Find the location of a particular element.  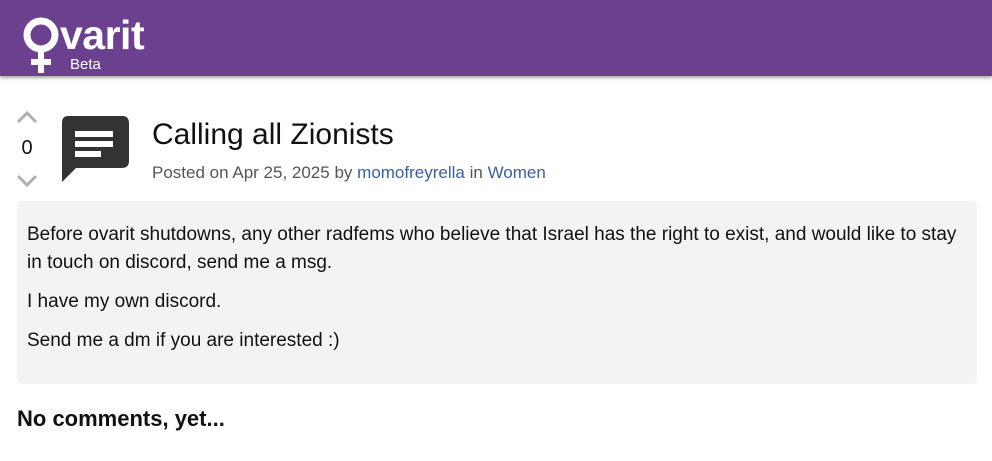

in-label: in is located at coordinates (476, 172).